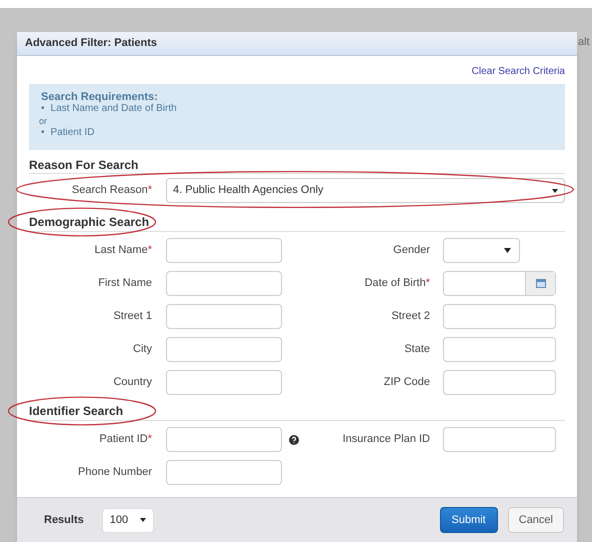  What do you see at coordinates (406, 382) in the screenshot?
I see `field-label: ZIP Code` at bounding box center [406, 382].